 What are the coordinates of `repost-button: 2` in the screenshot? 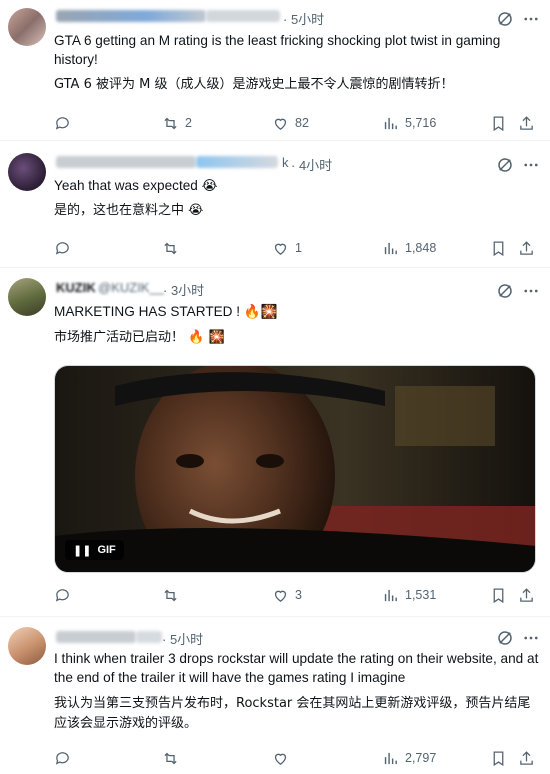 It's located at (177, 123).